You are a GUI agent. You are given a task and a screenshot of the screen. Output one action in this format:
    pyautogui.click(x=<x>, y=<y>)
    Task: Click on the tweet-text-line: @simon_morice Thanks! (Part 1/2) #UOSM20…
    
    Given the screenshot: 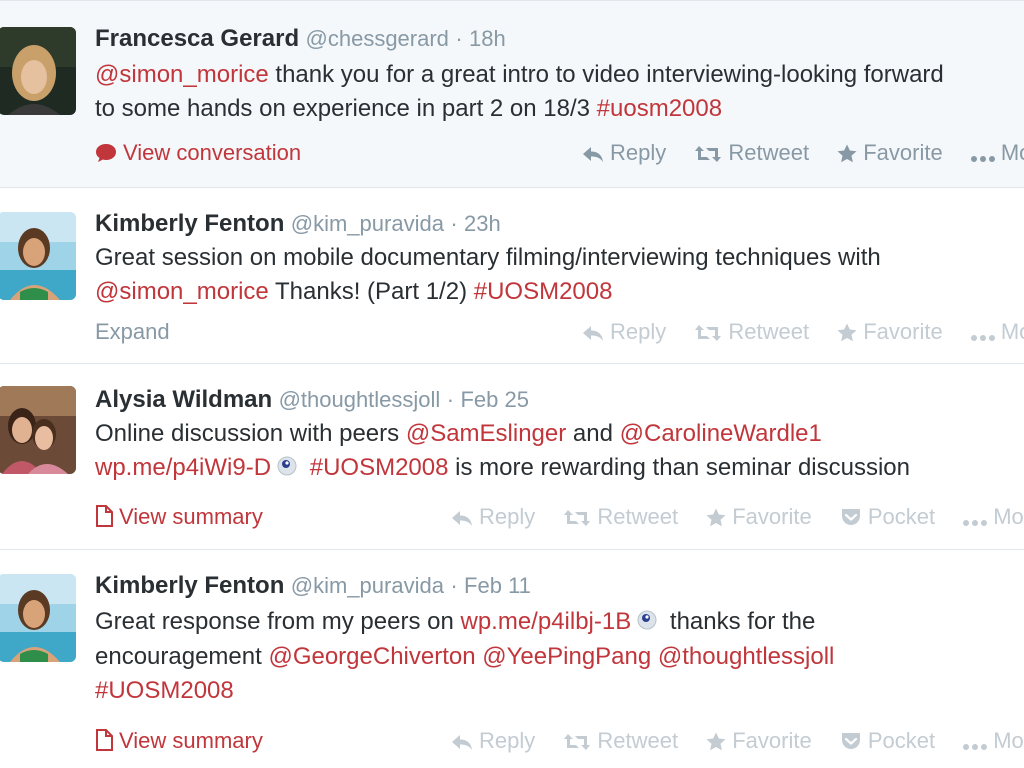 What is the action you would take?
    pyautogui.click(x=559, y=292)
    